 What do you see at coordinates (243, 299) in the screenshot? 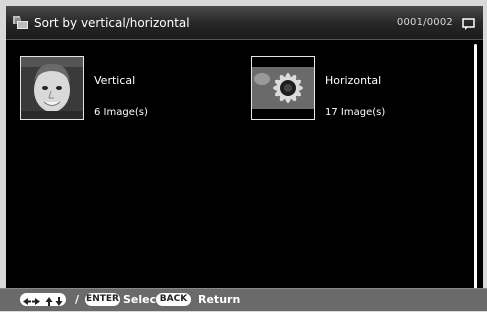
I see `button-guide-bar: / ENTER Select BACK Return` at bounding box center [243, 299].